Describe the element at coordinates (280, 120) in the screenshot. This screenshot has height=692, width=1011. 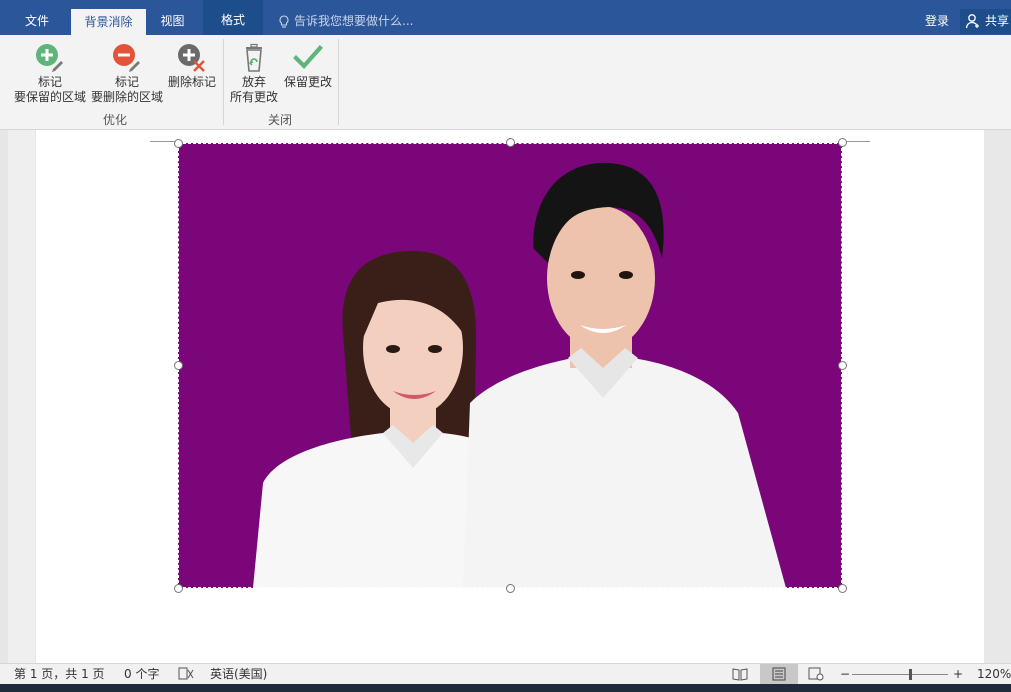
I see `group-label-close: 关闭` at that location.